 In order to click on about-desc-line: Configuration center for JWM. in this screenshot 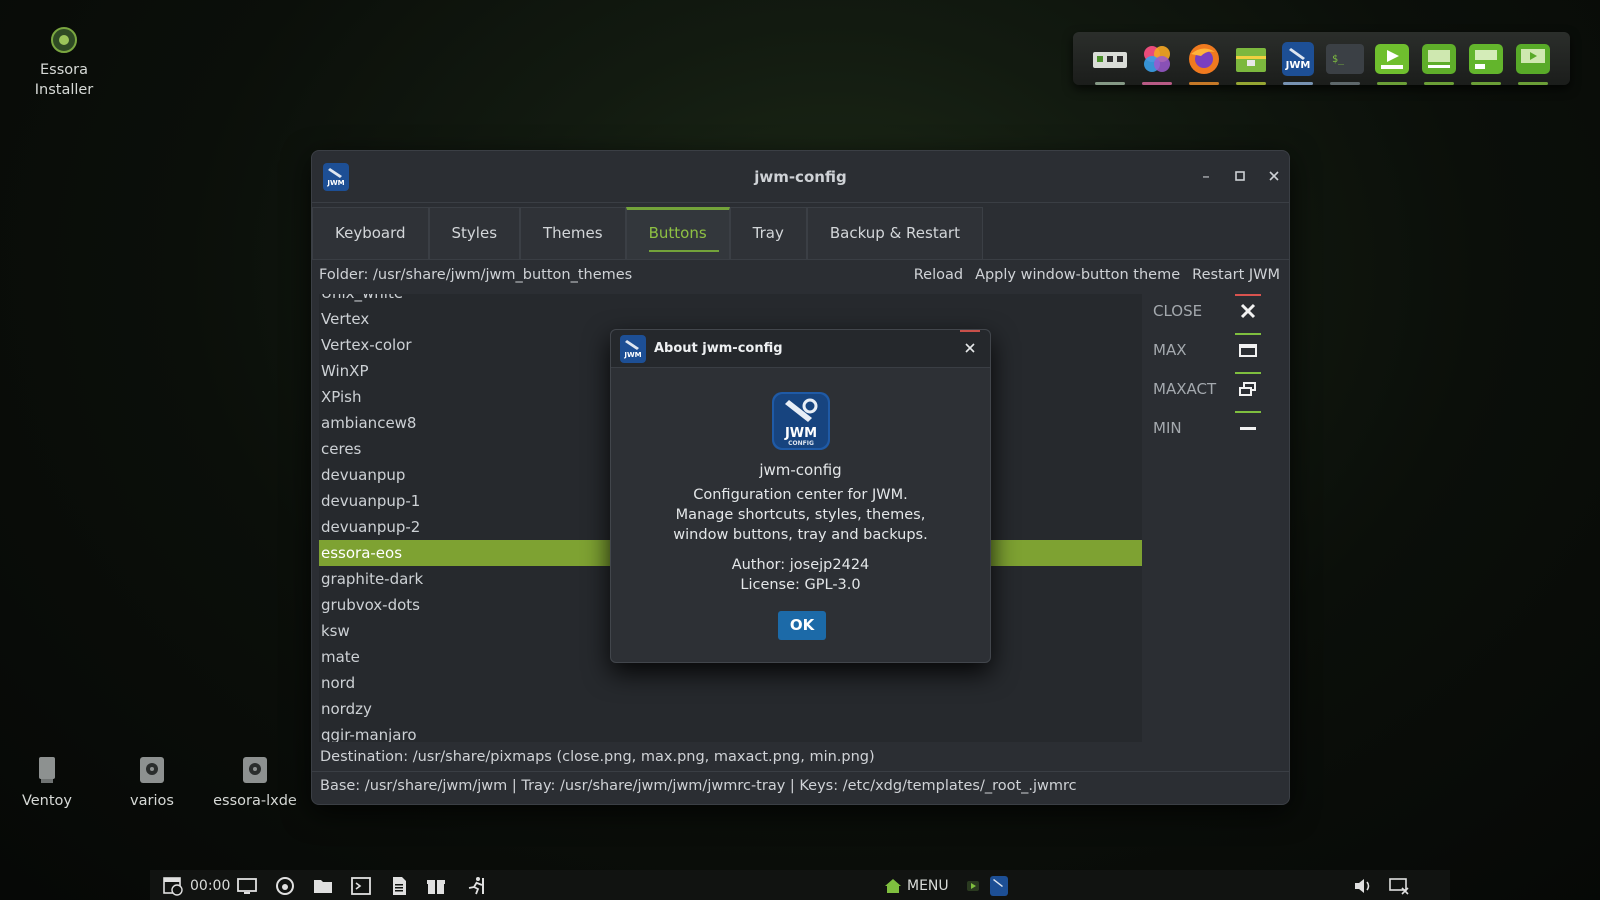, I will do `click(800, 495)`.